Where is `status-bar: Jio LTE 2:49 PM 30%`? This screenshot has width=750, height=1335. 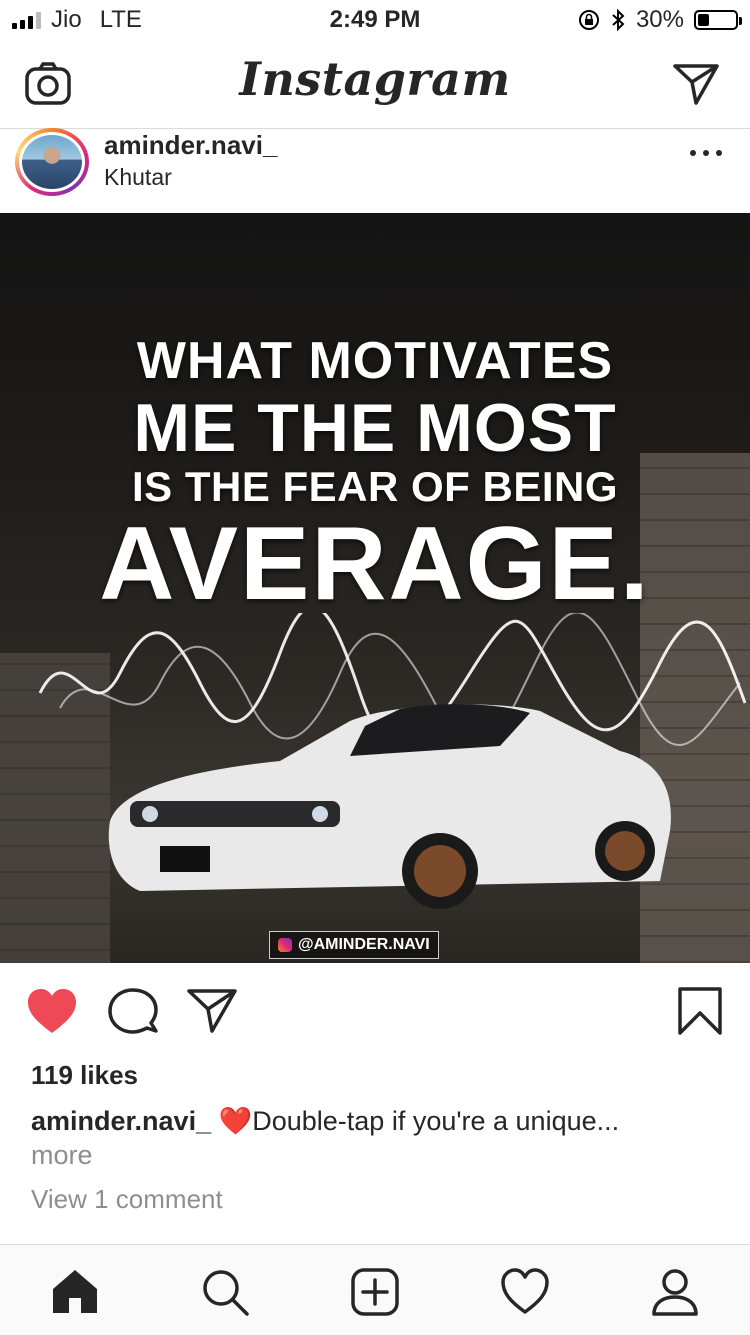 status-bar: Jio LTE 2:49 PM 30% is located at coordinates (375, 20).